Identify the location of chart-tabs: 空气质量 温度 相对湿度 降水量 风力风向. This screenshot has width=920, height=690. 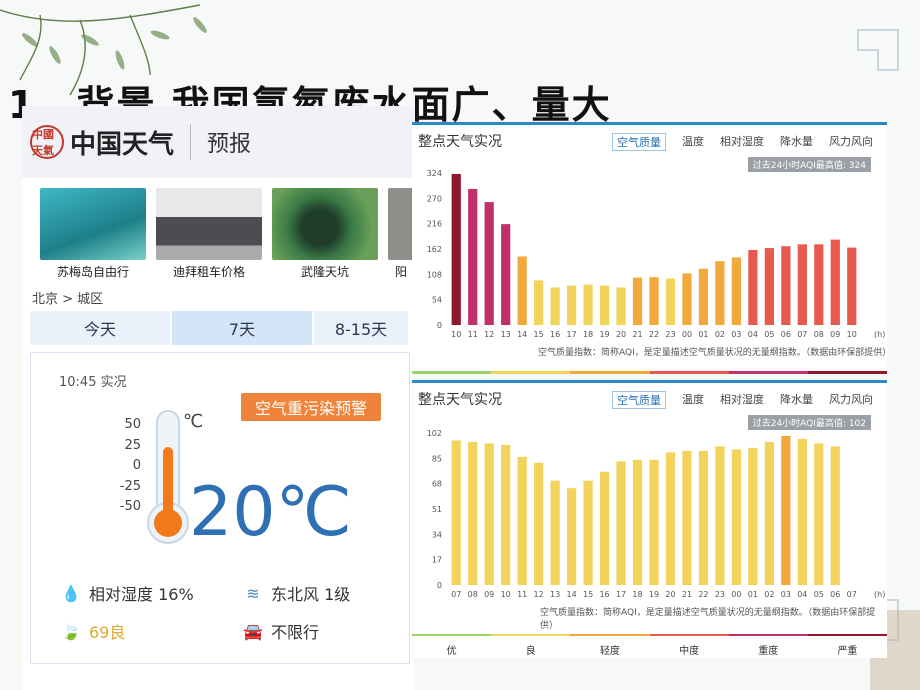
(742, 142).